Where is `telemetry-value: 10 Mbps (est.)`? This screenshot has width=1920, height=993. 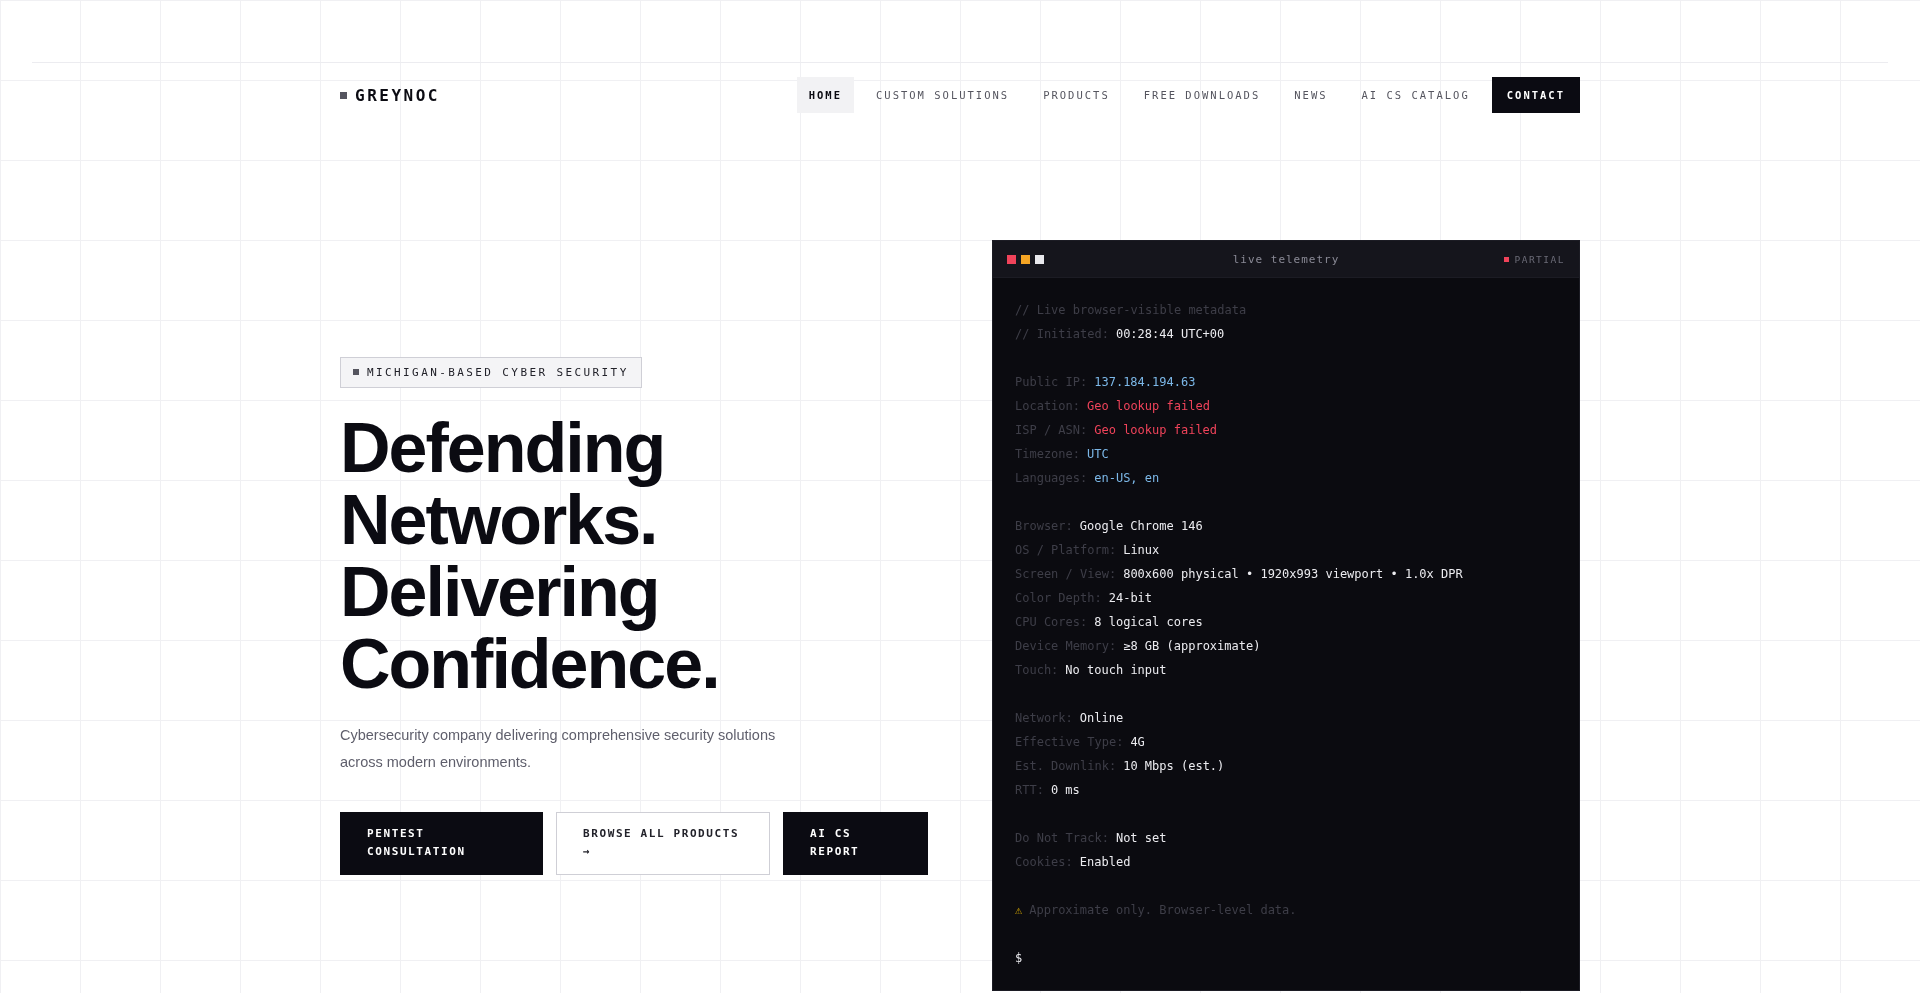 telemetry-value: 10 Mbps (est.) is located at coordinates (1174, 766).